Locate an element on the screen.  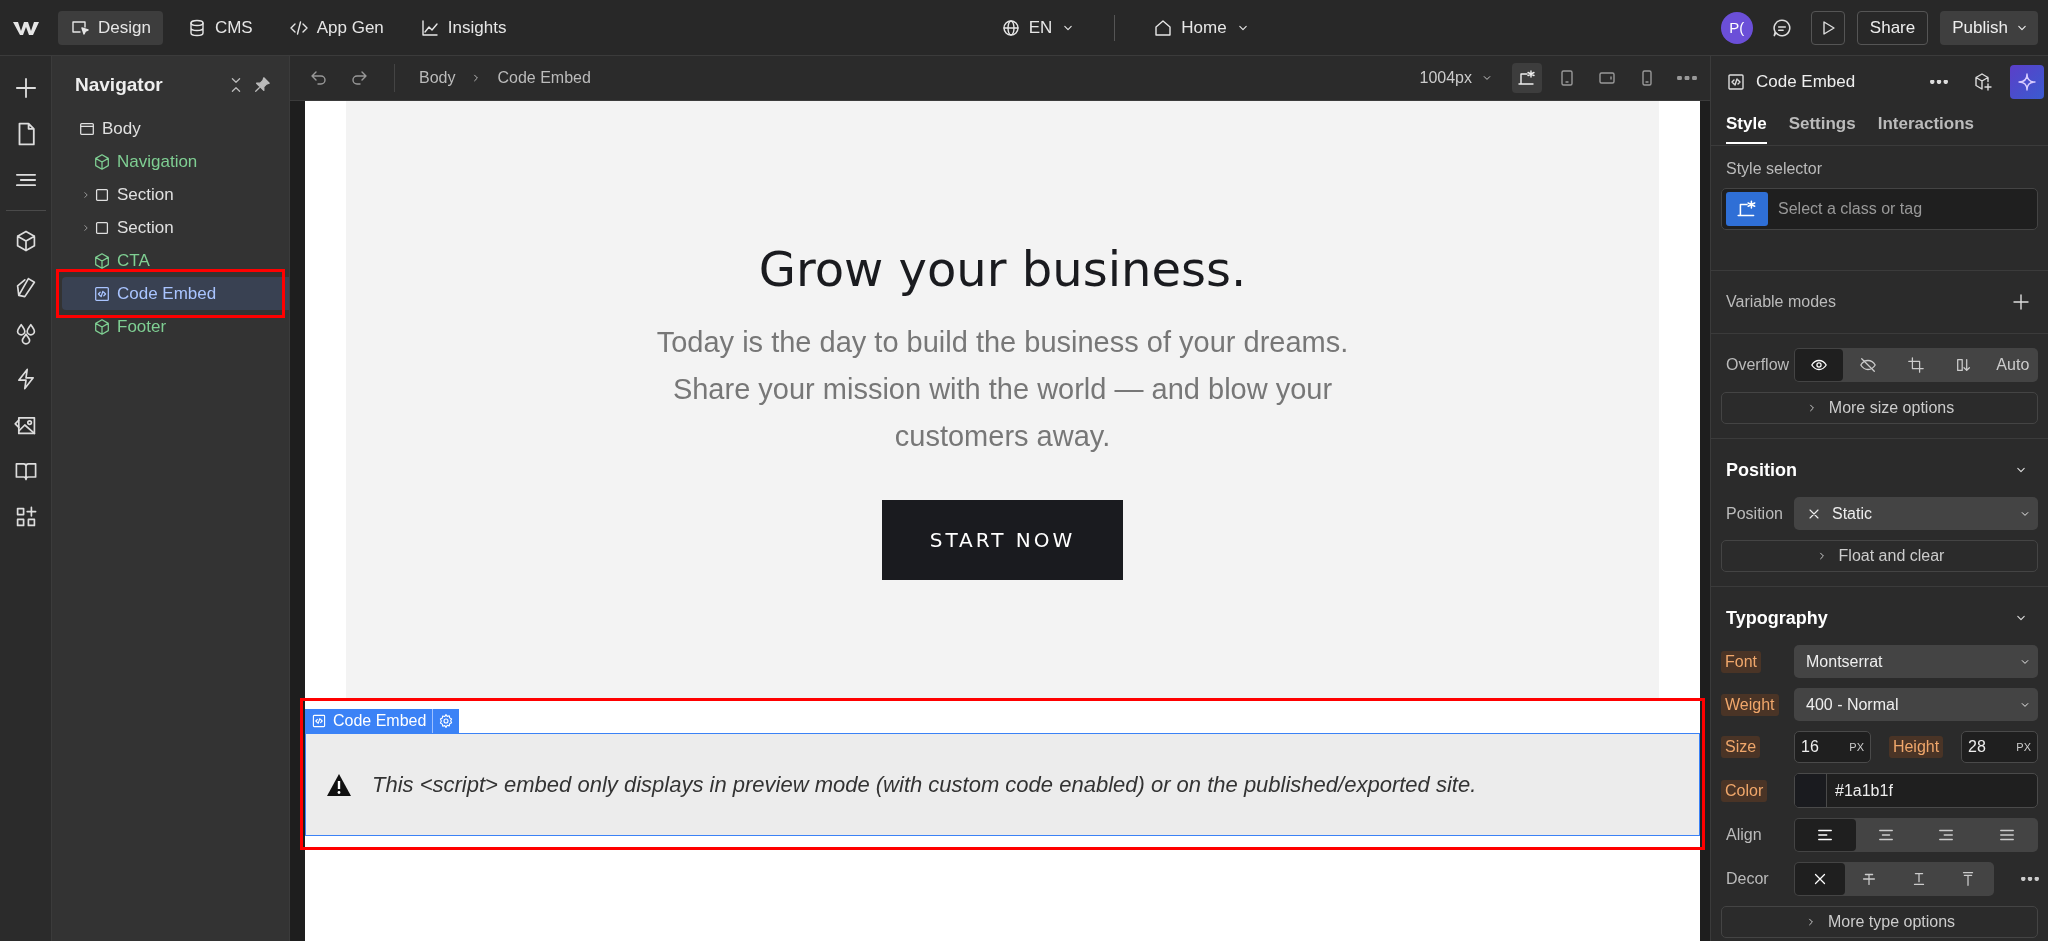
navigator-item: CTA is located at coordinates (175, 260).